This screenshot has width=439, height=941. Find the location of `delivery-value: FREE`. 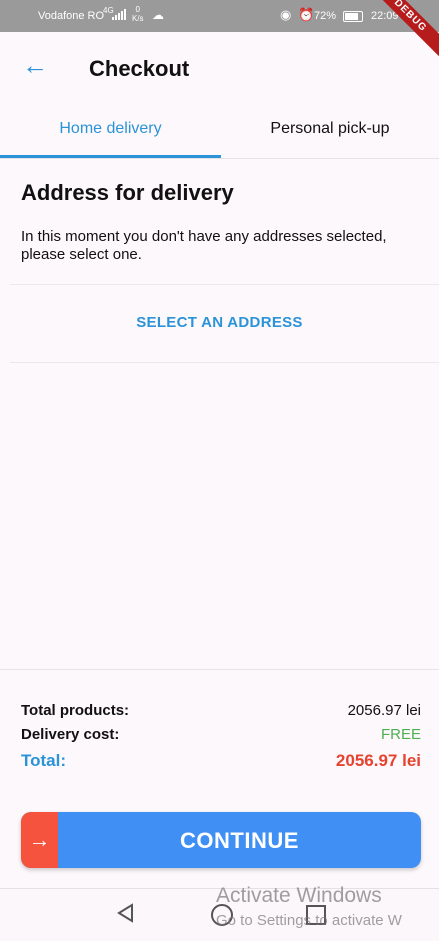

delivery-value: FREE is located at coordinates (400, 734).